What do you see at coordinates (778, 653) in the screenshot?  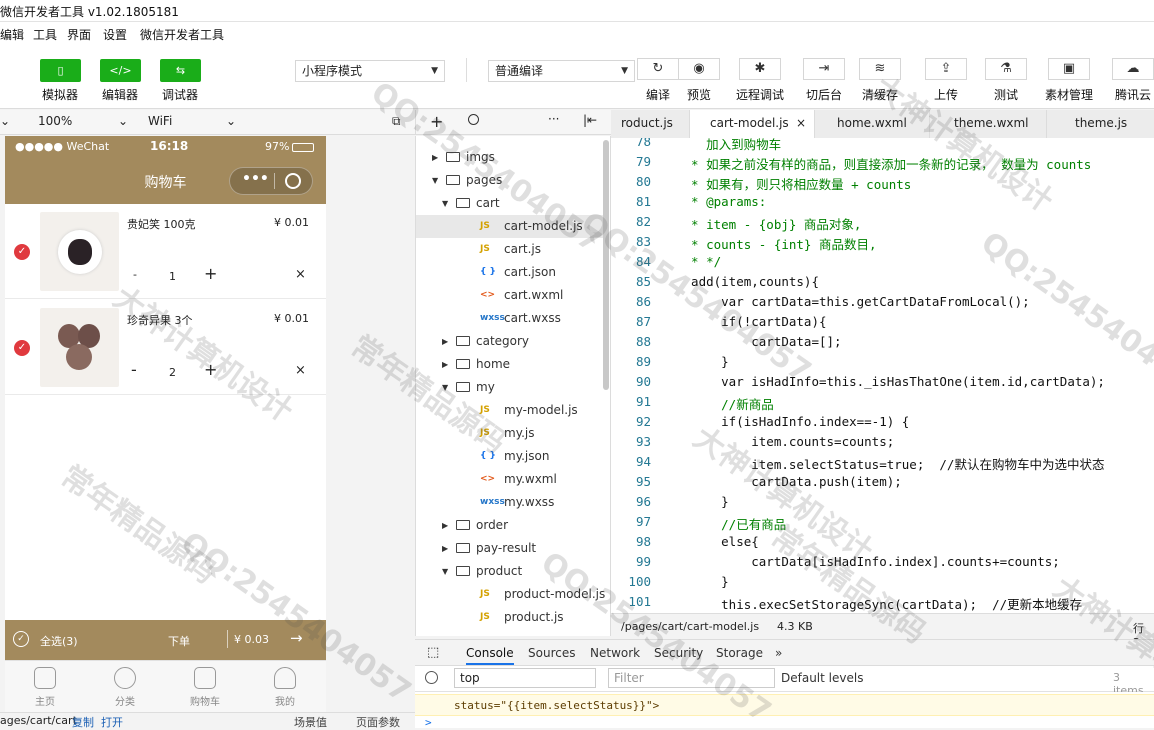 I see `more-tabs-button: »` at bounding box center [778, 653].